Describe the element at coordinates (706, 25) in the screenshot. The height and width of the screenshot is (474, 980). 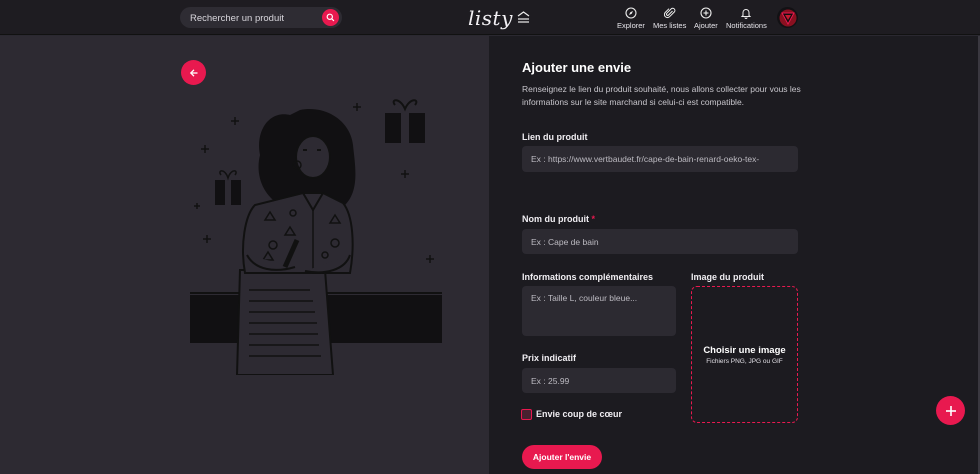
I see `nav-label: Ajouter` at that location.